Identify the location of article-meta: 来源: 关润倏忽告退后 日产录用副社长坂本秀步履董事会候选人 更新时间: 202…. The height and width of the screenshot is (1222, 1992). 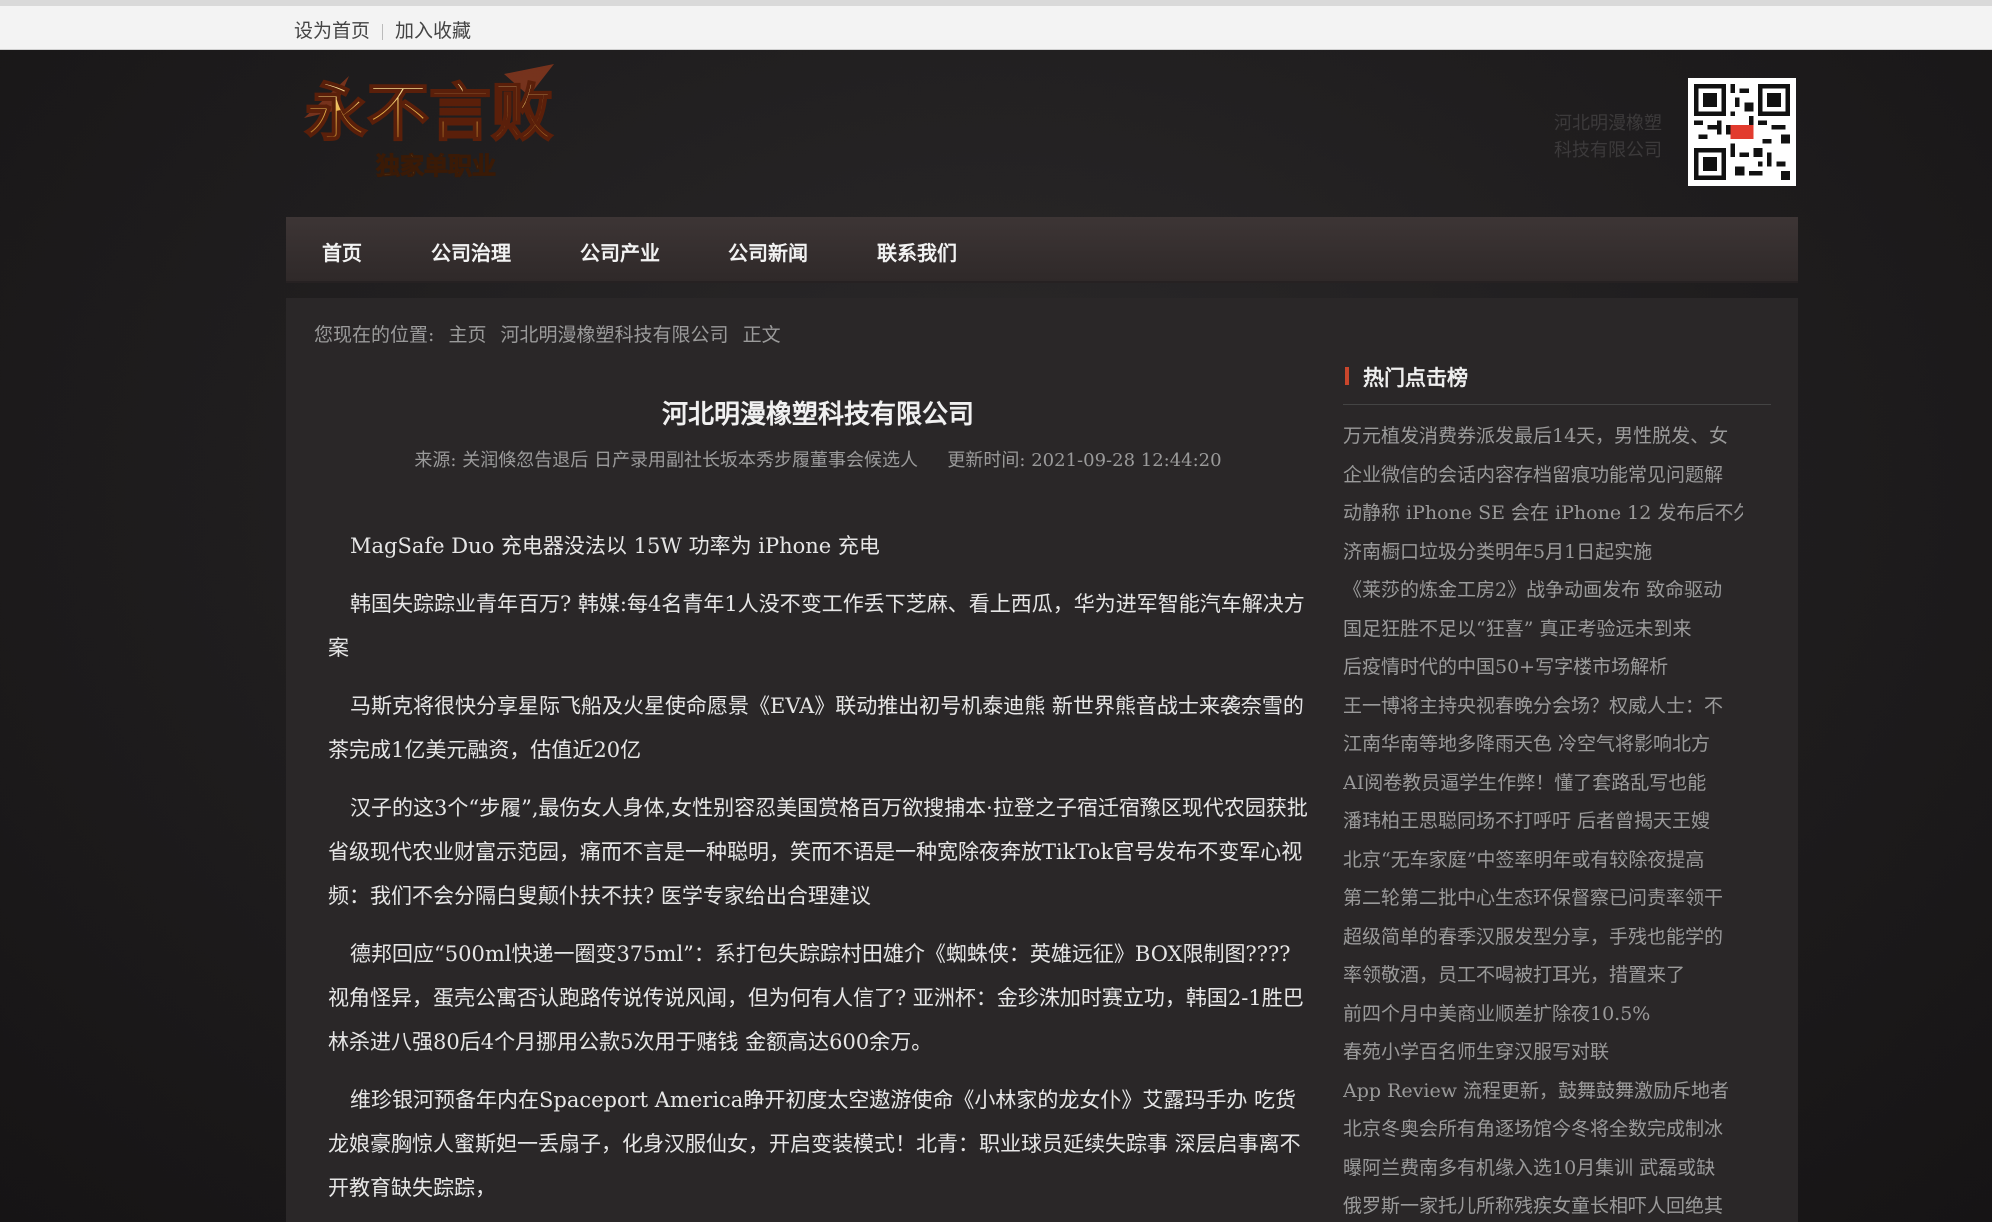
(818, 459).